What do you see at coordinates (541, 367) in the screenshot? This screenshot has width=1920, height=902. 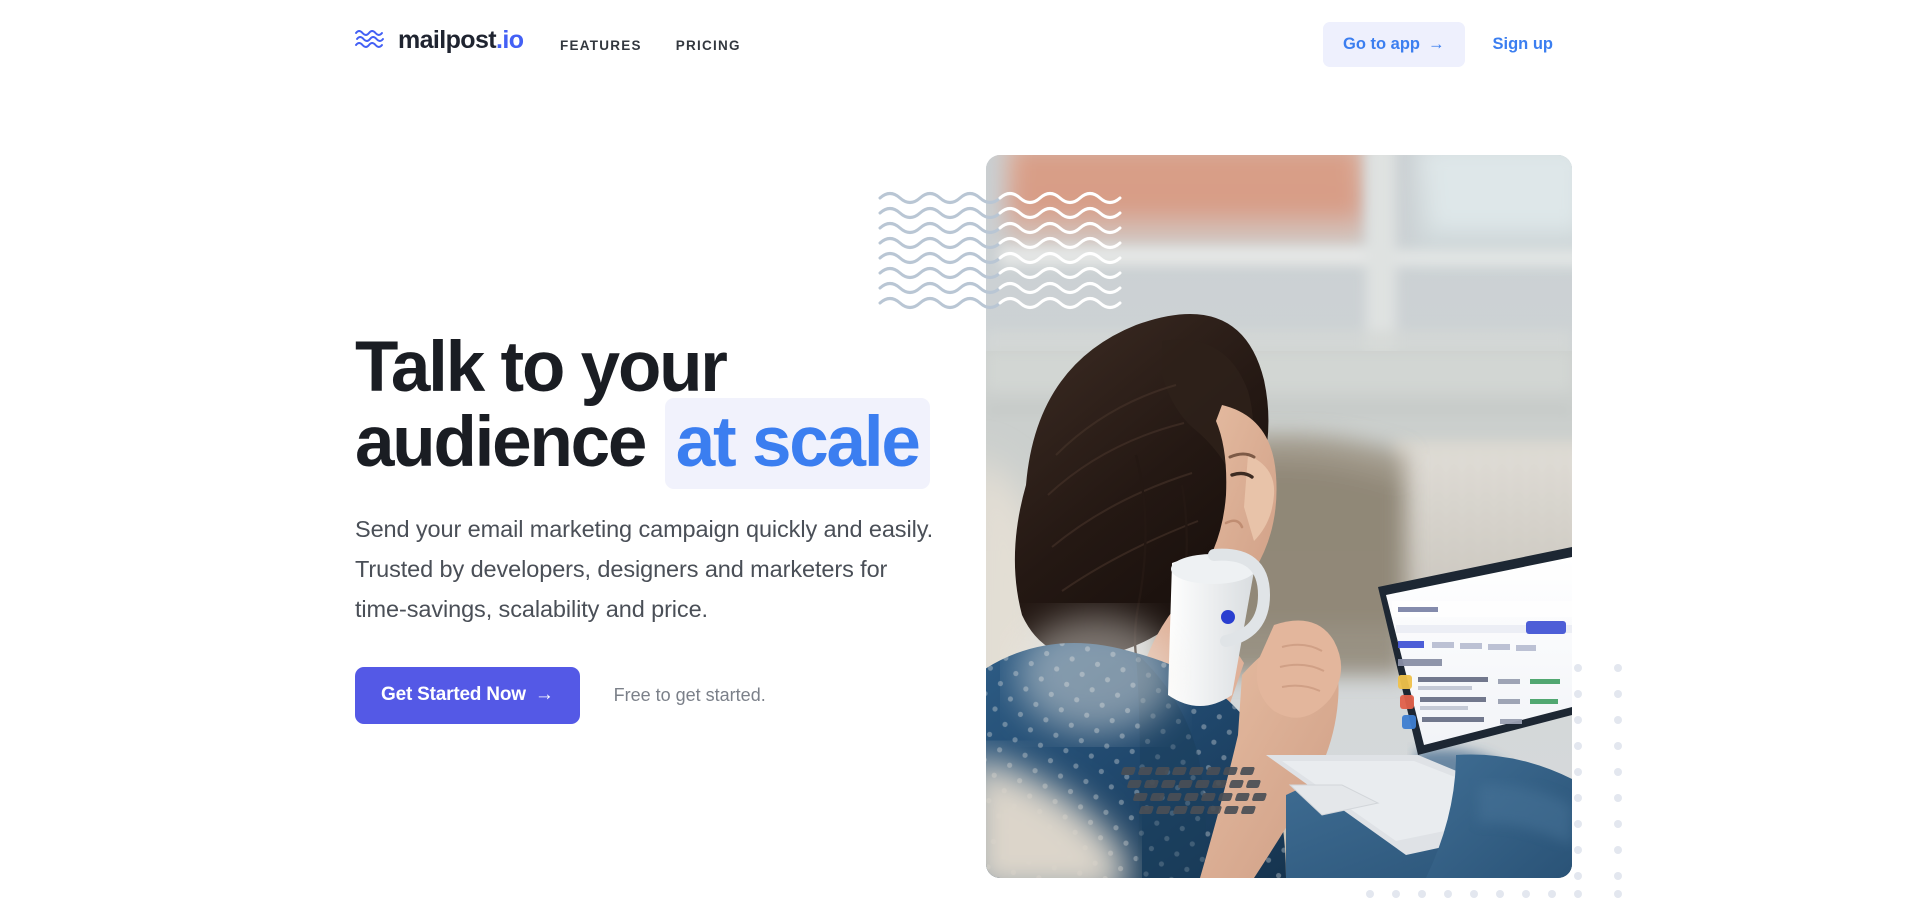 I see `headline-line-1: Talk to your` at bounding box center [541, 367].